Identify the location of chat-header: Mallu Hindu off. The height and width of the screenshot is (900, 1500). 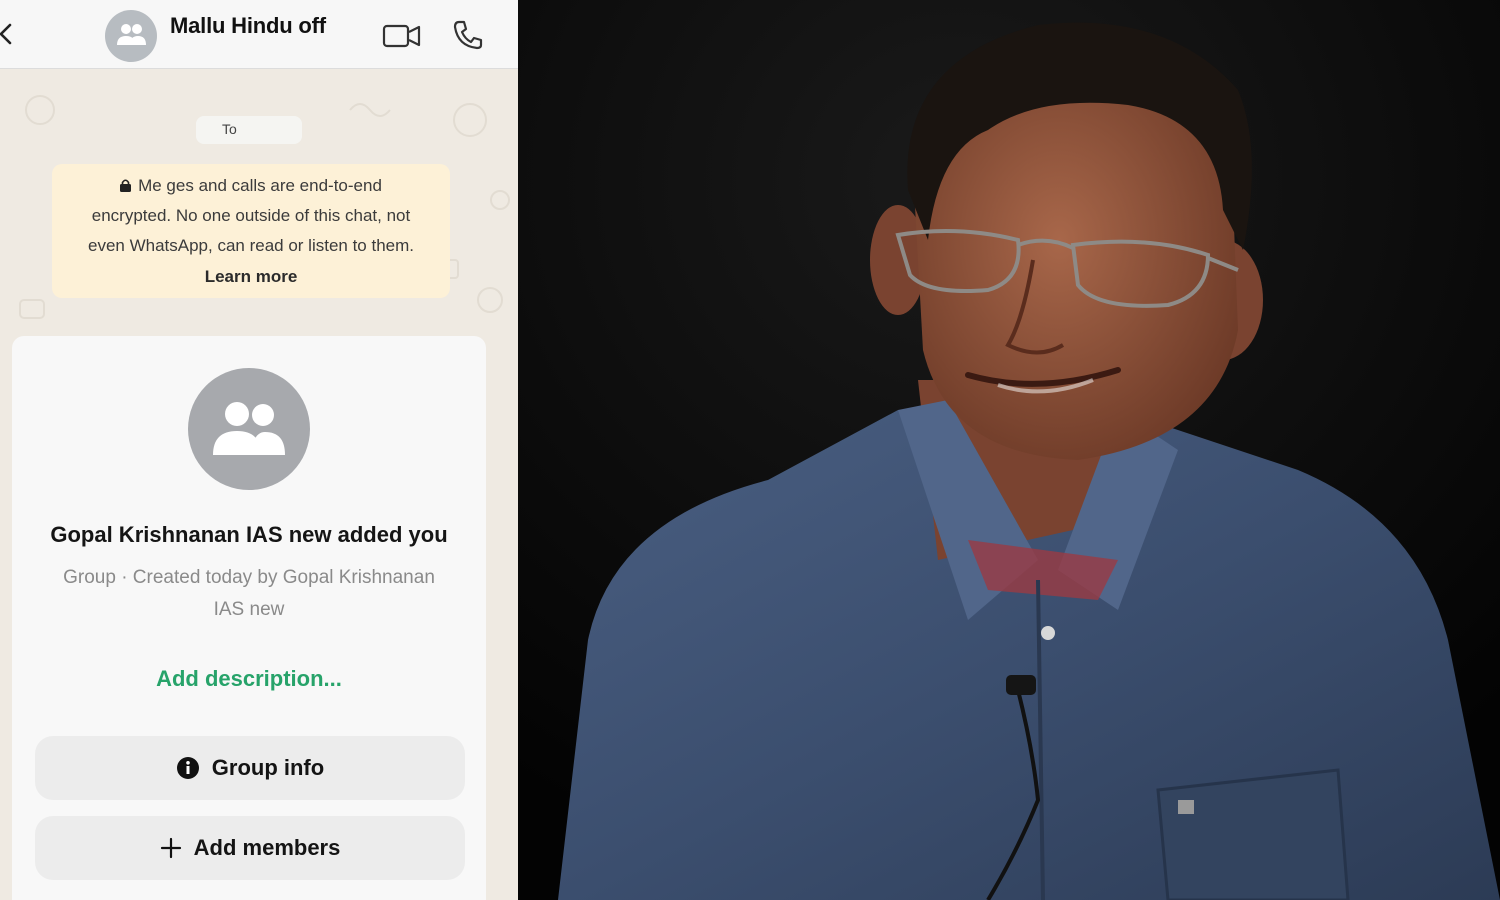
(259, 34).